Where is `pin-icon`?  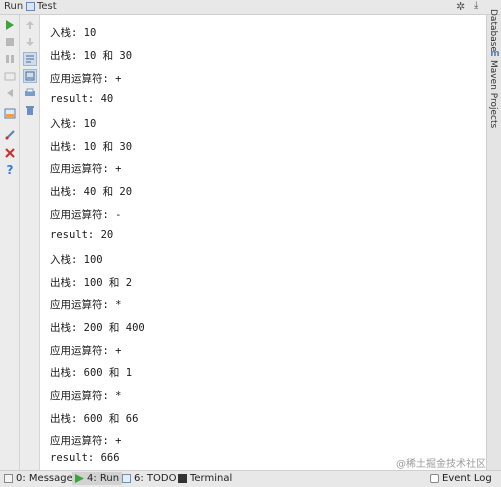 pin-icon is located at coordinates (10, 135).